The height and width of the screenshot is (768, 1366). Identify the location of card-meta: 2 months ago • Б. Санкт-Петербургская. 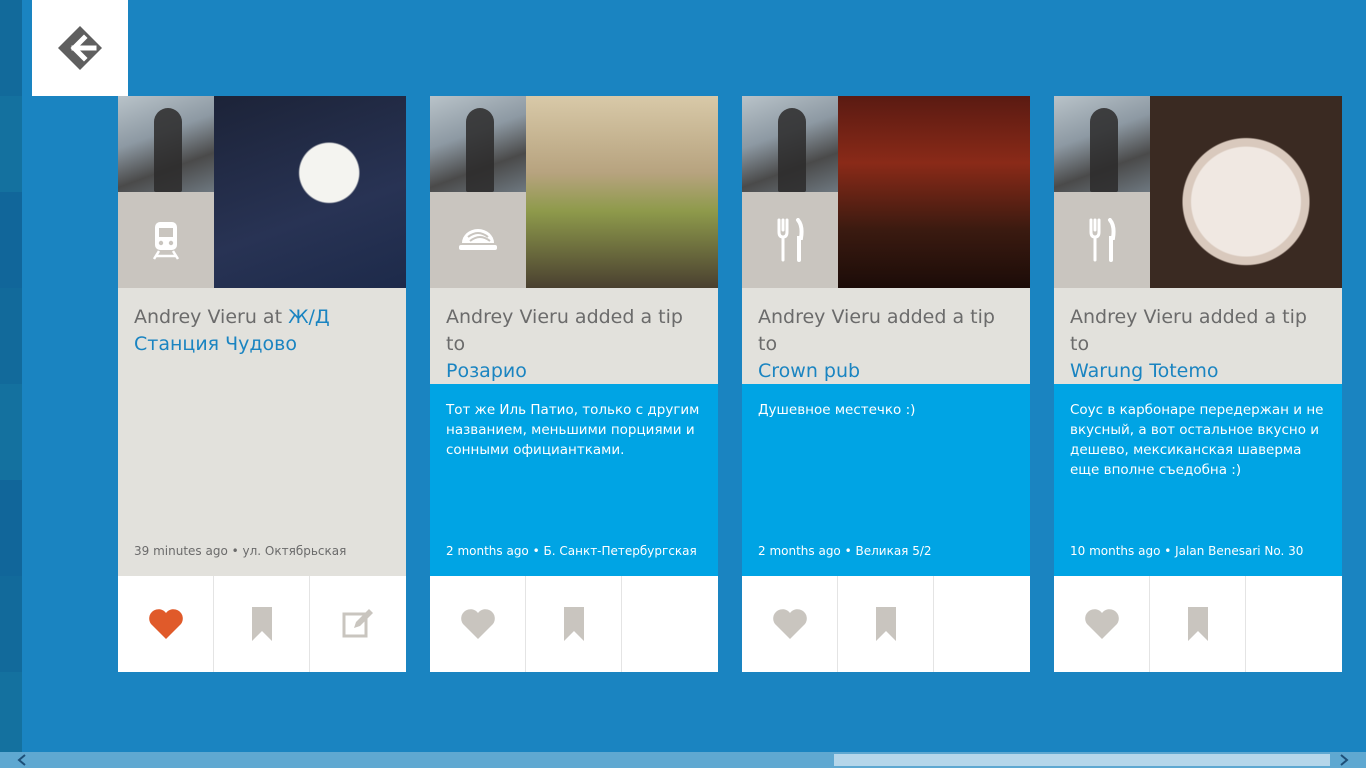
(571, 551).